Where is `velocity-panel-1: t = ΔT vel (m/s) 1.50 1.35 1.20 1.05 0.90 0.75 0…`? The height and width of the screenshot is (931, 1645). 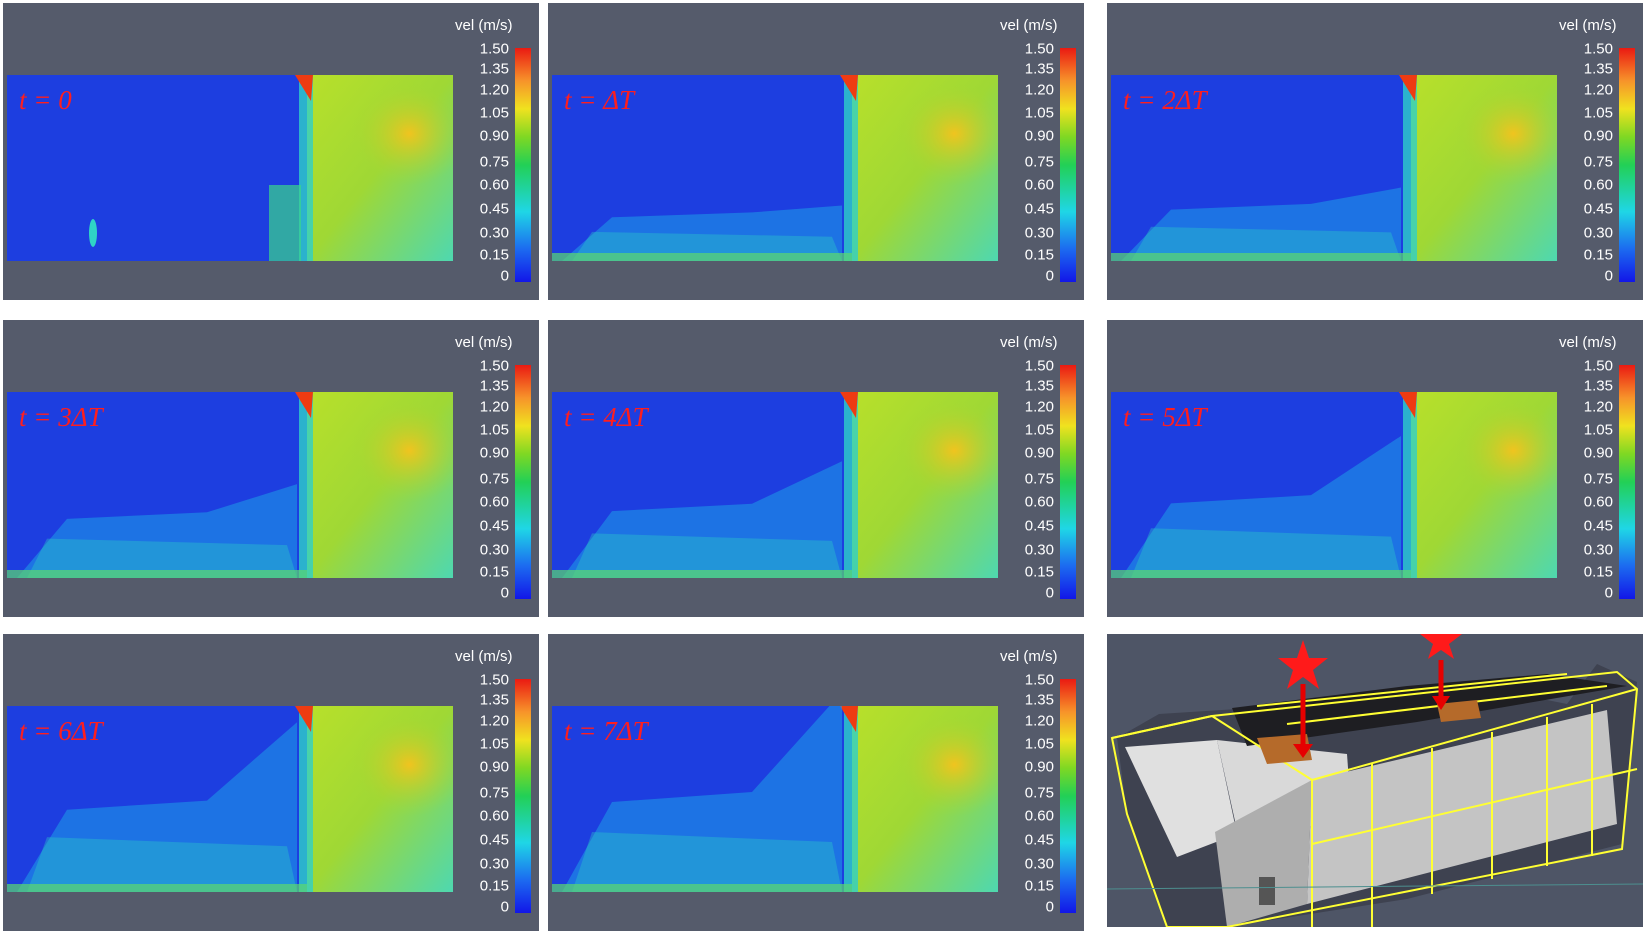 velocity-panel-1: t = ΔT vel (m/s) 1.50 1.35 1.20 1.05 0.90 0.75 0… is located at coordinates (816, 151).